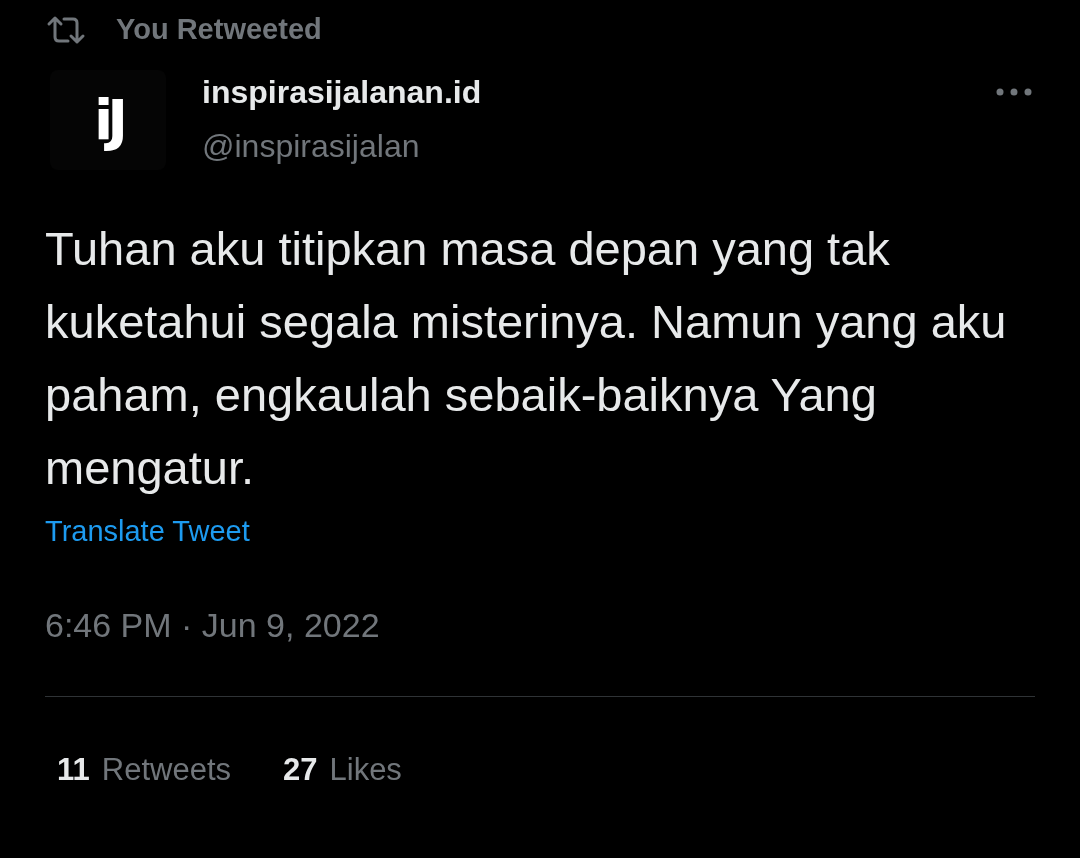 The image size is (1080, 858). What do you see at coordinates (147, 532) in the screenshot?
I see `translate-link: Translate Tweet` at bounding box center [147, 532].